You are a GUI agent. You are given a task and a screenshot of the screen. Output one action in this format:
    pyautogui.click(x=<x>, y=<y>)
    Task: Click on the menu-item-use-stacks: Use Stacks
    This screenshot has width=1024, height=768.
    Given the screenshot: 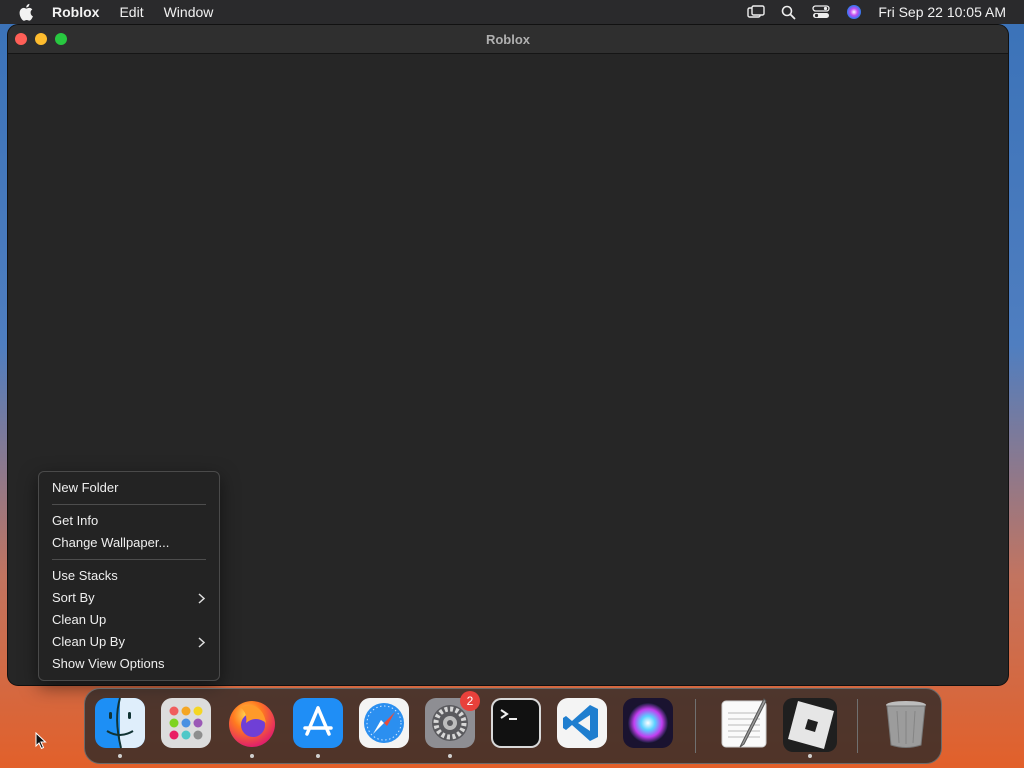 What is the action you would take?
    pyautogui.click(x=129, y=576)
    